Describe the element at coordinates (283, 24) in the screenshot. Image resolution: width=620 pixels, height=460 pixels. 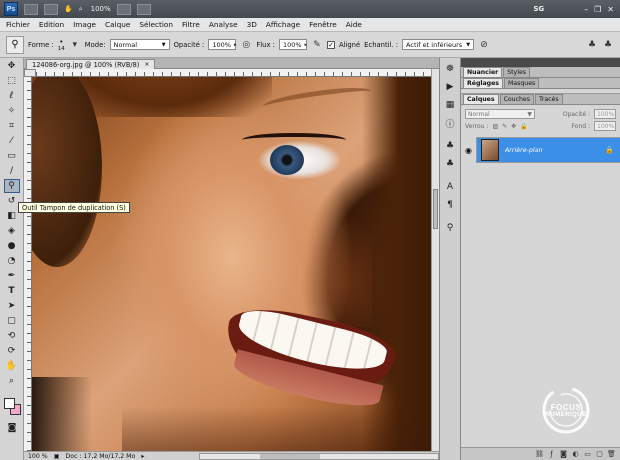
I see `menu-affichage: Affichage` at that location.